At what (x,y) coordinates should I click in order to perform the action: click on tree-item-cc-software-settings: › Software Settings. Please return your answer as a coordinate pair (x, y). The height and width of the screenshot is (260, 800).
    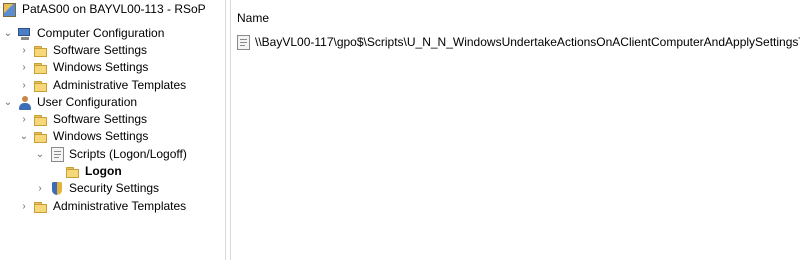
    Looking at the image, I should click on (83, 50).